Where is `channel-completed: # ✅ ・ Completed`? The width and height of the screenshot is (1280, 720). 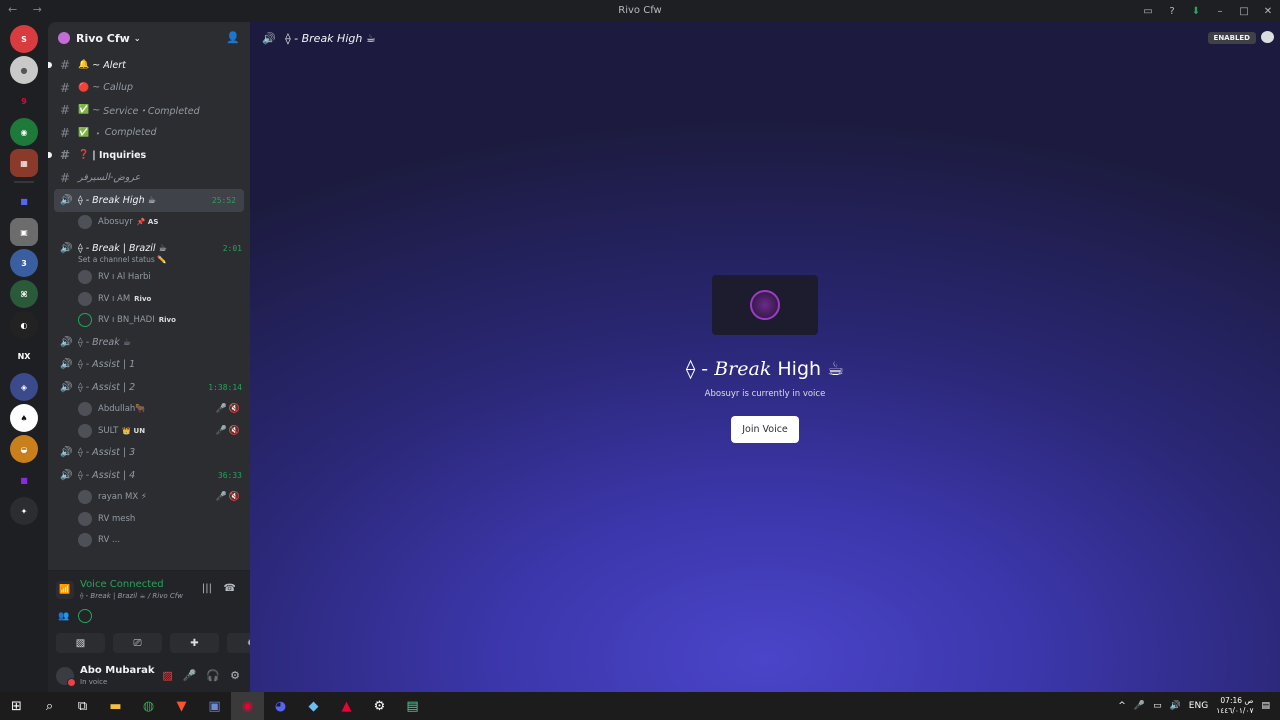
channel-completed: # ✅ ・ Completed is located at coordinates (149, 133).